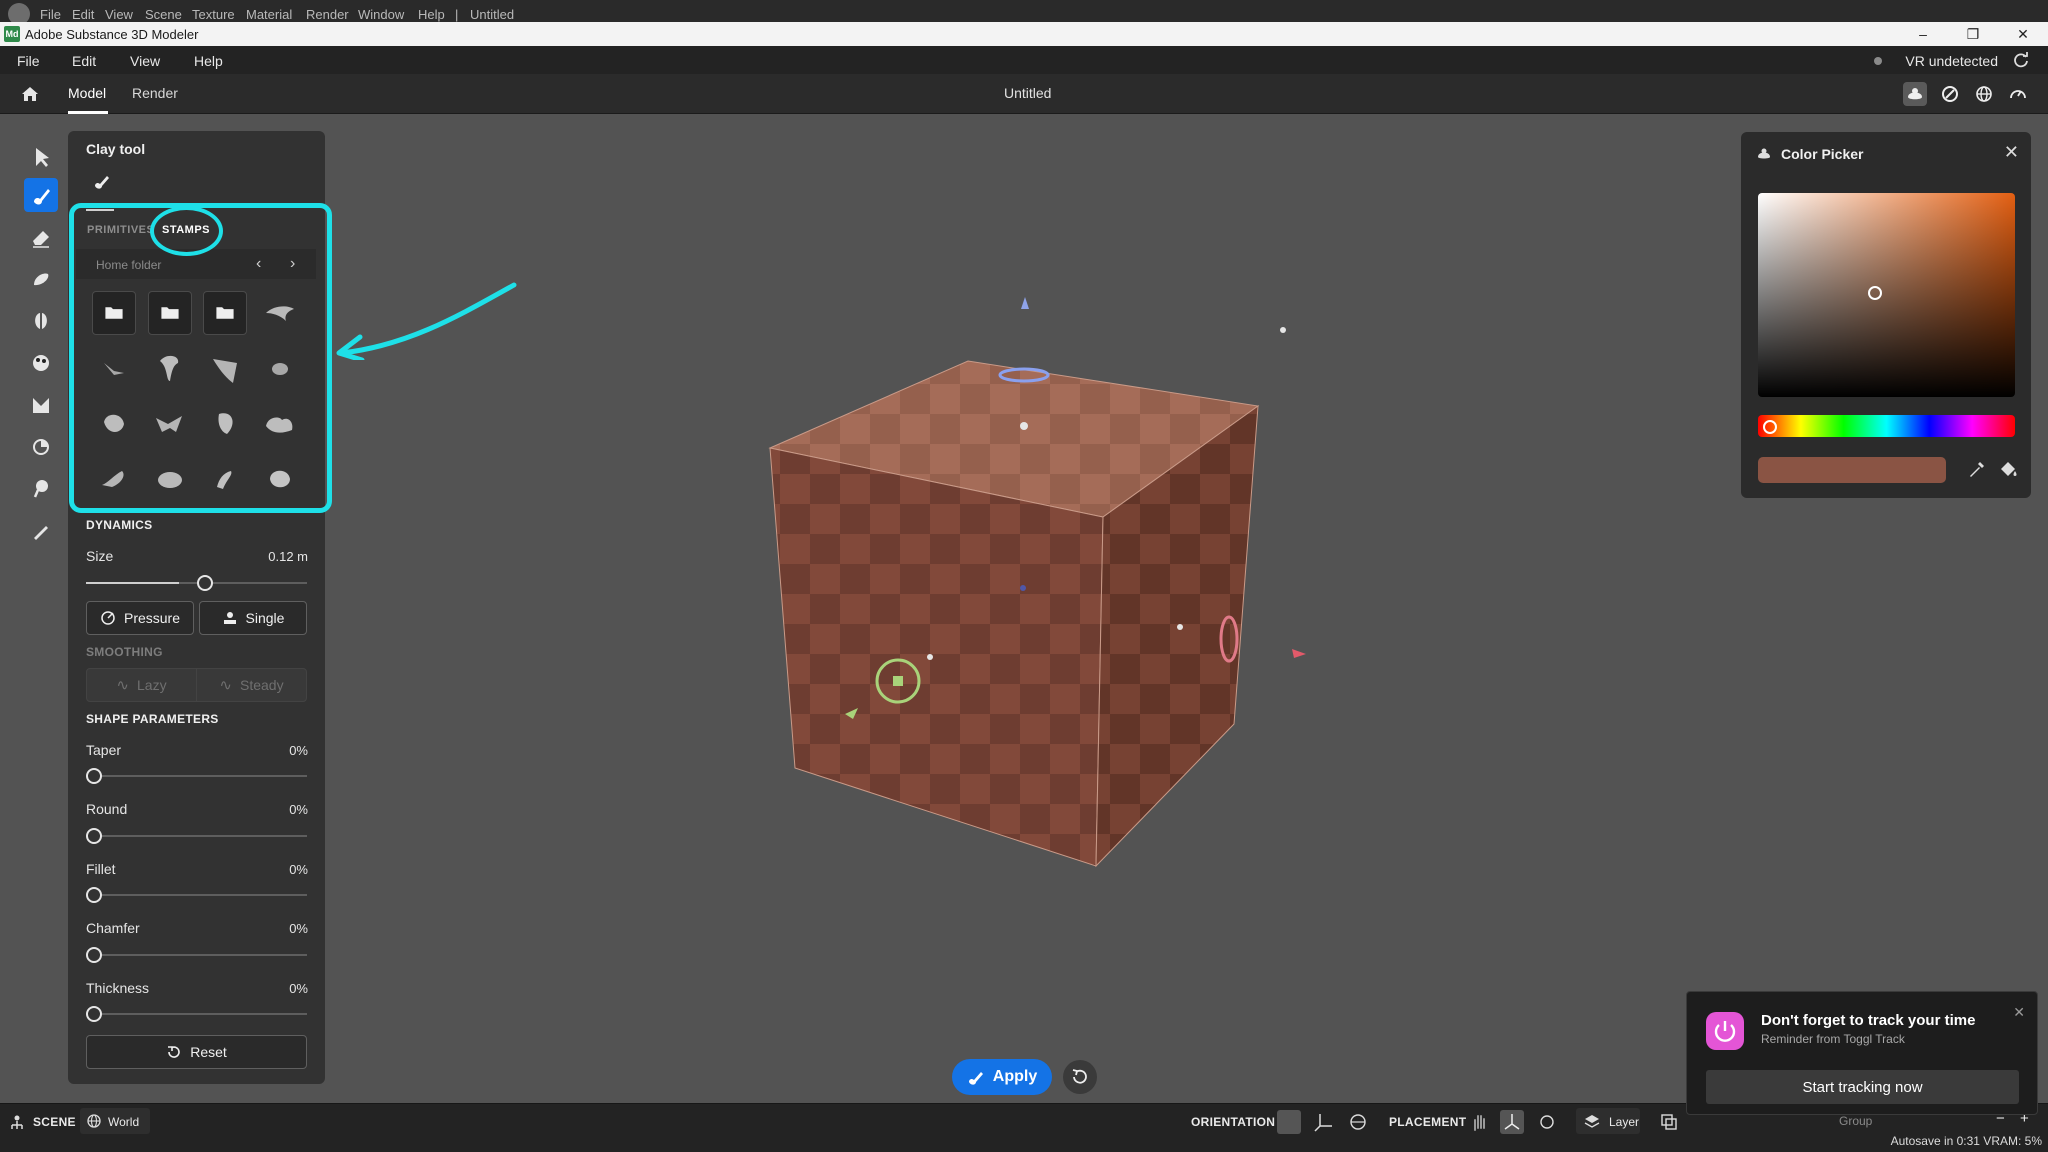 The width and height of the screenshot is (2048, 1152). Describe the element at coordinates (2021, 60) in the screenshot. I see `refresh-icon` at that location.